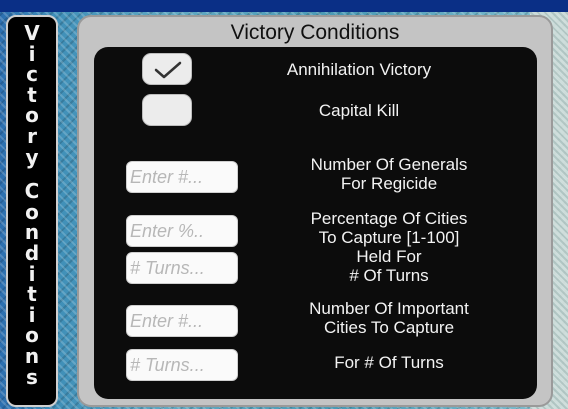 The image size is (568, 409). I want to click on label-line: For # Of Turns, so click(389, 362).